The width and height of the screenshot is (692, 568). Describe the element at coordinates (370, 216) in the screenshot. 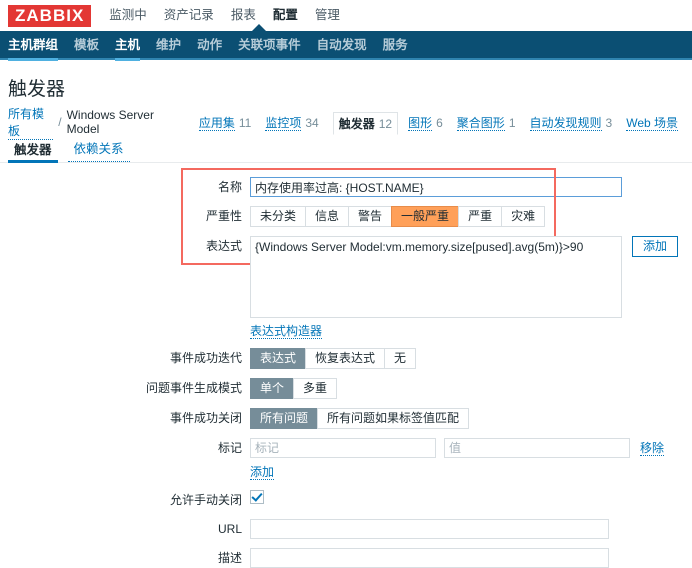

I see `severity-option-warning: 警告` at that location.